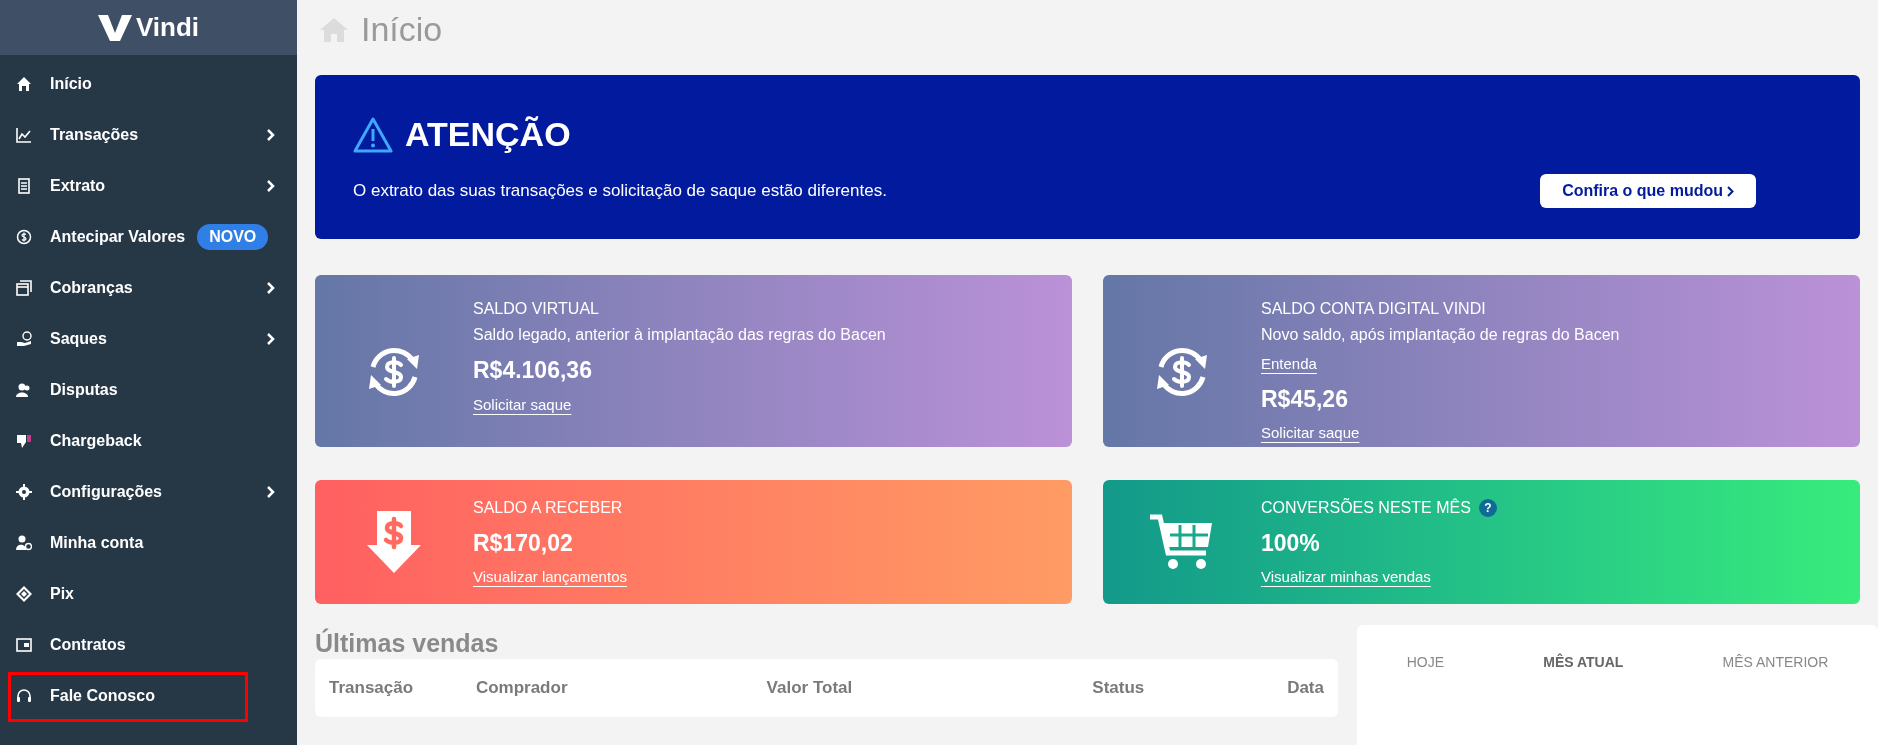 This screenshot has height=745, width=1878. Describe the element at coordinates (1775, 662) in the screenshot. I see `period-tab: MÊS ANTERIOR` at that location.